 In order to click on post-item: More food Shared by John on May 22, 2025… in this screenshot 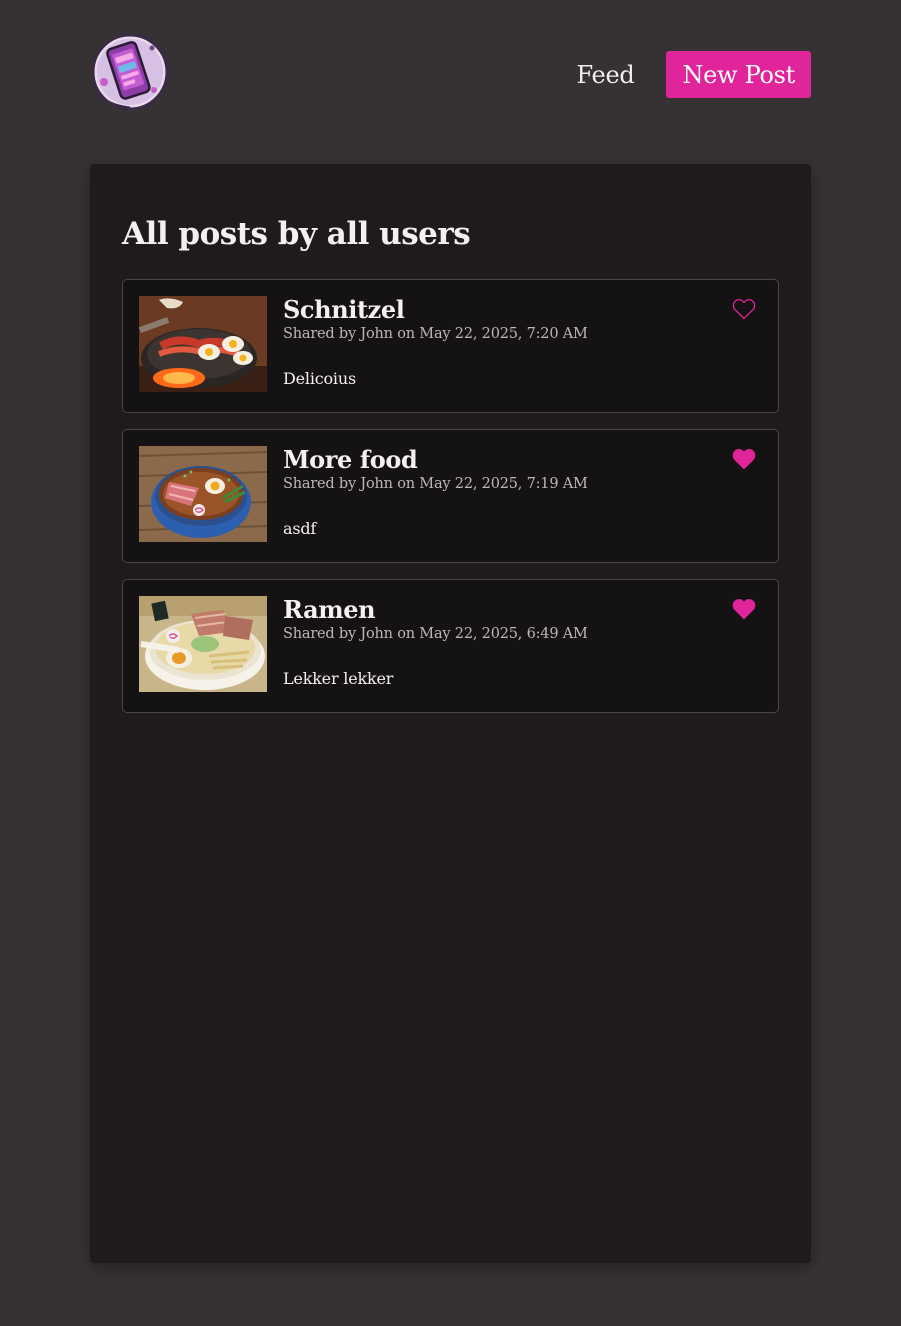, I will do `click(450, 496)`.